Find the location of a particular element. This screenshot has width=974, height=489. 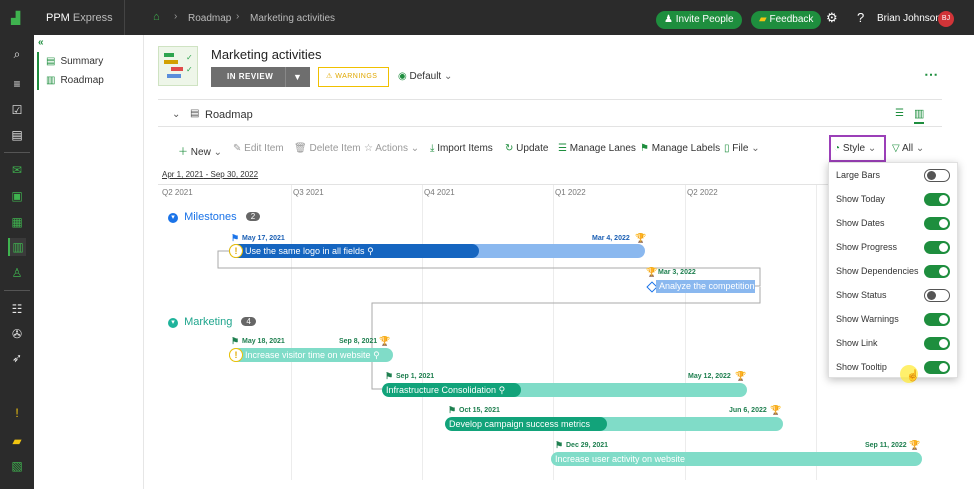

toggle-show-dates is located at coordinates (937, 223).